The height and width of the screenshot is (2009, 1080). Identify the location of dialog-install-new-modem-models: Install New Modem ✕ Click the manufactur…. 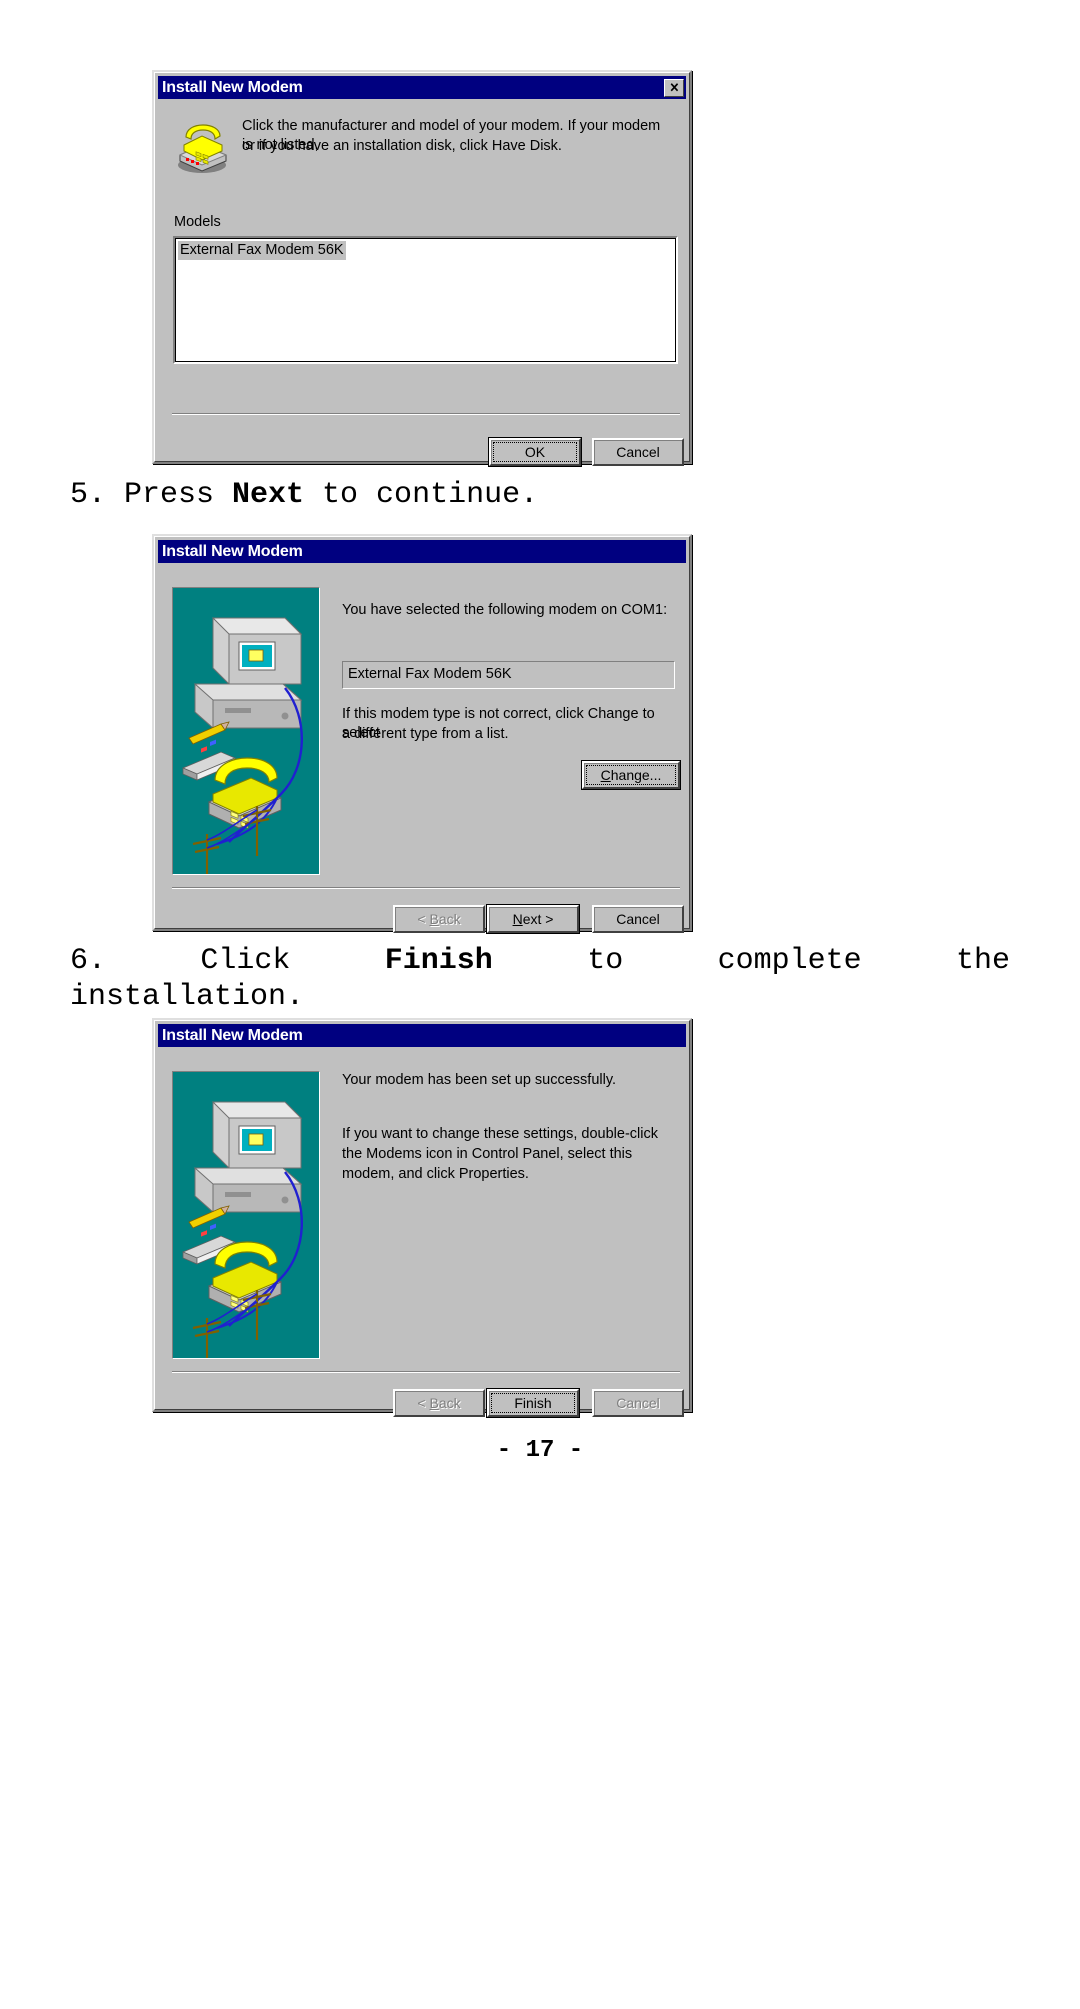
(422, 268).